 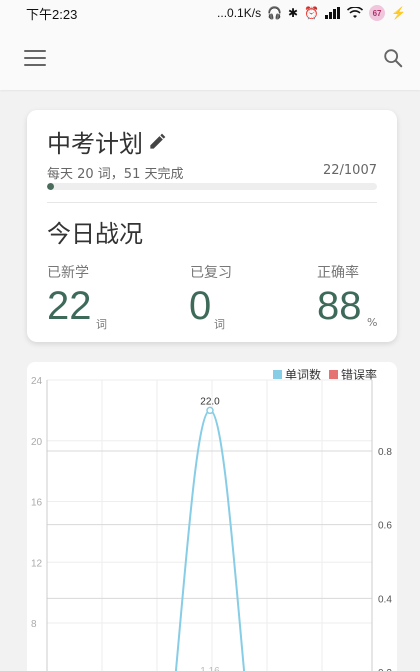 I want to click on network-speed: ...0.1K/s, so click(x=239, y=13).